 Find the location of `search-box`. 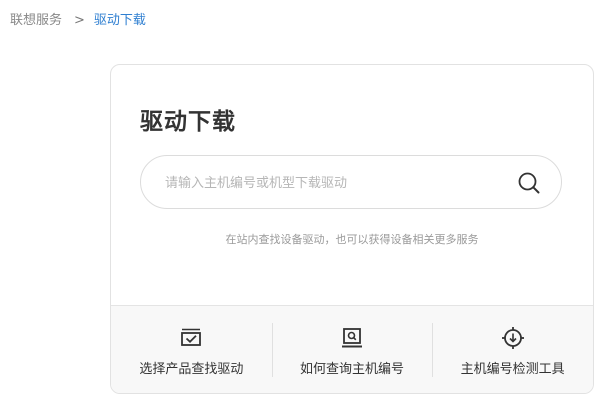

search-box is located at coordinates (351, 182).